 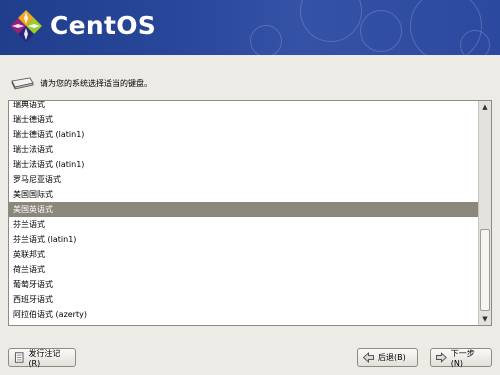 I want to click on list-item: 芬兰语式 (latin1), so click(x=243, y=239).